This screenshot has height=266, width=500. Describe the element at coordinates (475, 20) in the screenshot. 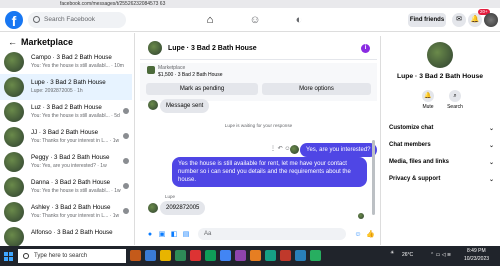

I see `notifications-icon: 🔔` at that location.